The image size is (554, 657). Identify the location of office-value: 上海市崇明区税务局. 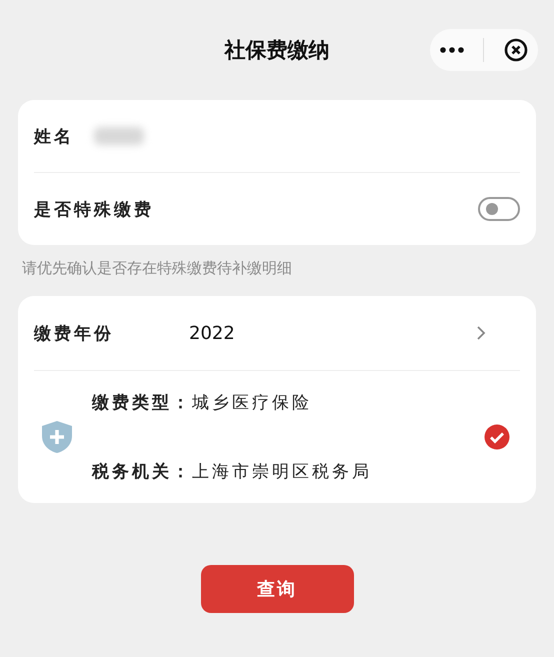
(282, 472).